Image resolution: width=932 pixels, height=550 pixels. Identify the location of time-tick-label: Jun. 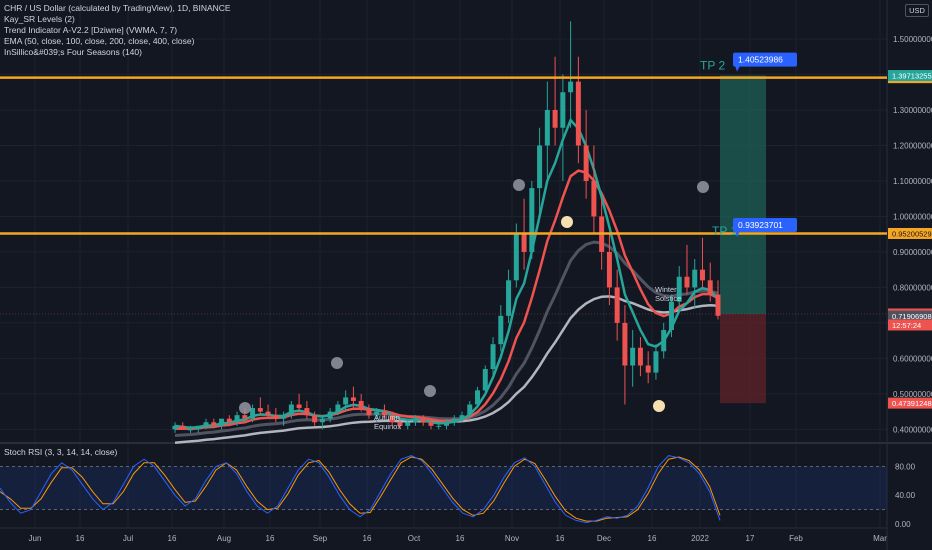
(35, 538).